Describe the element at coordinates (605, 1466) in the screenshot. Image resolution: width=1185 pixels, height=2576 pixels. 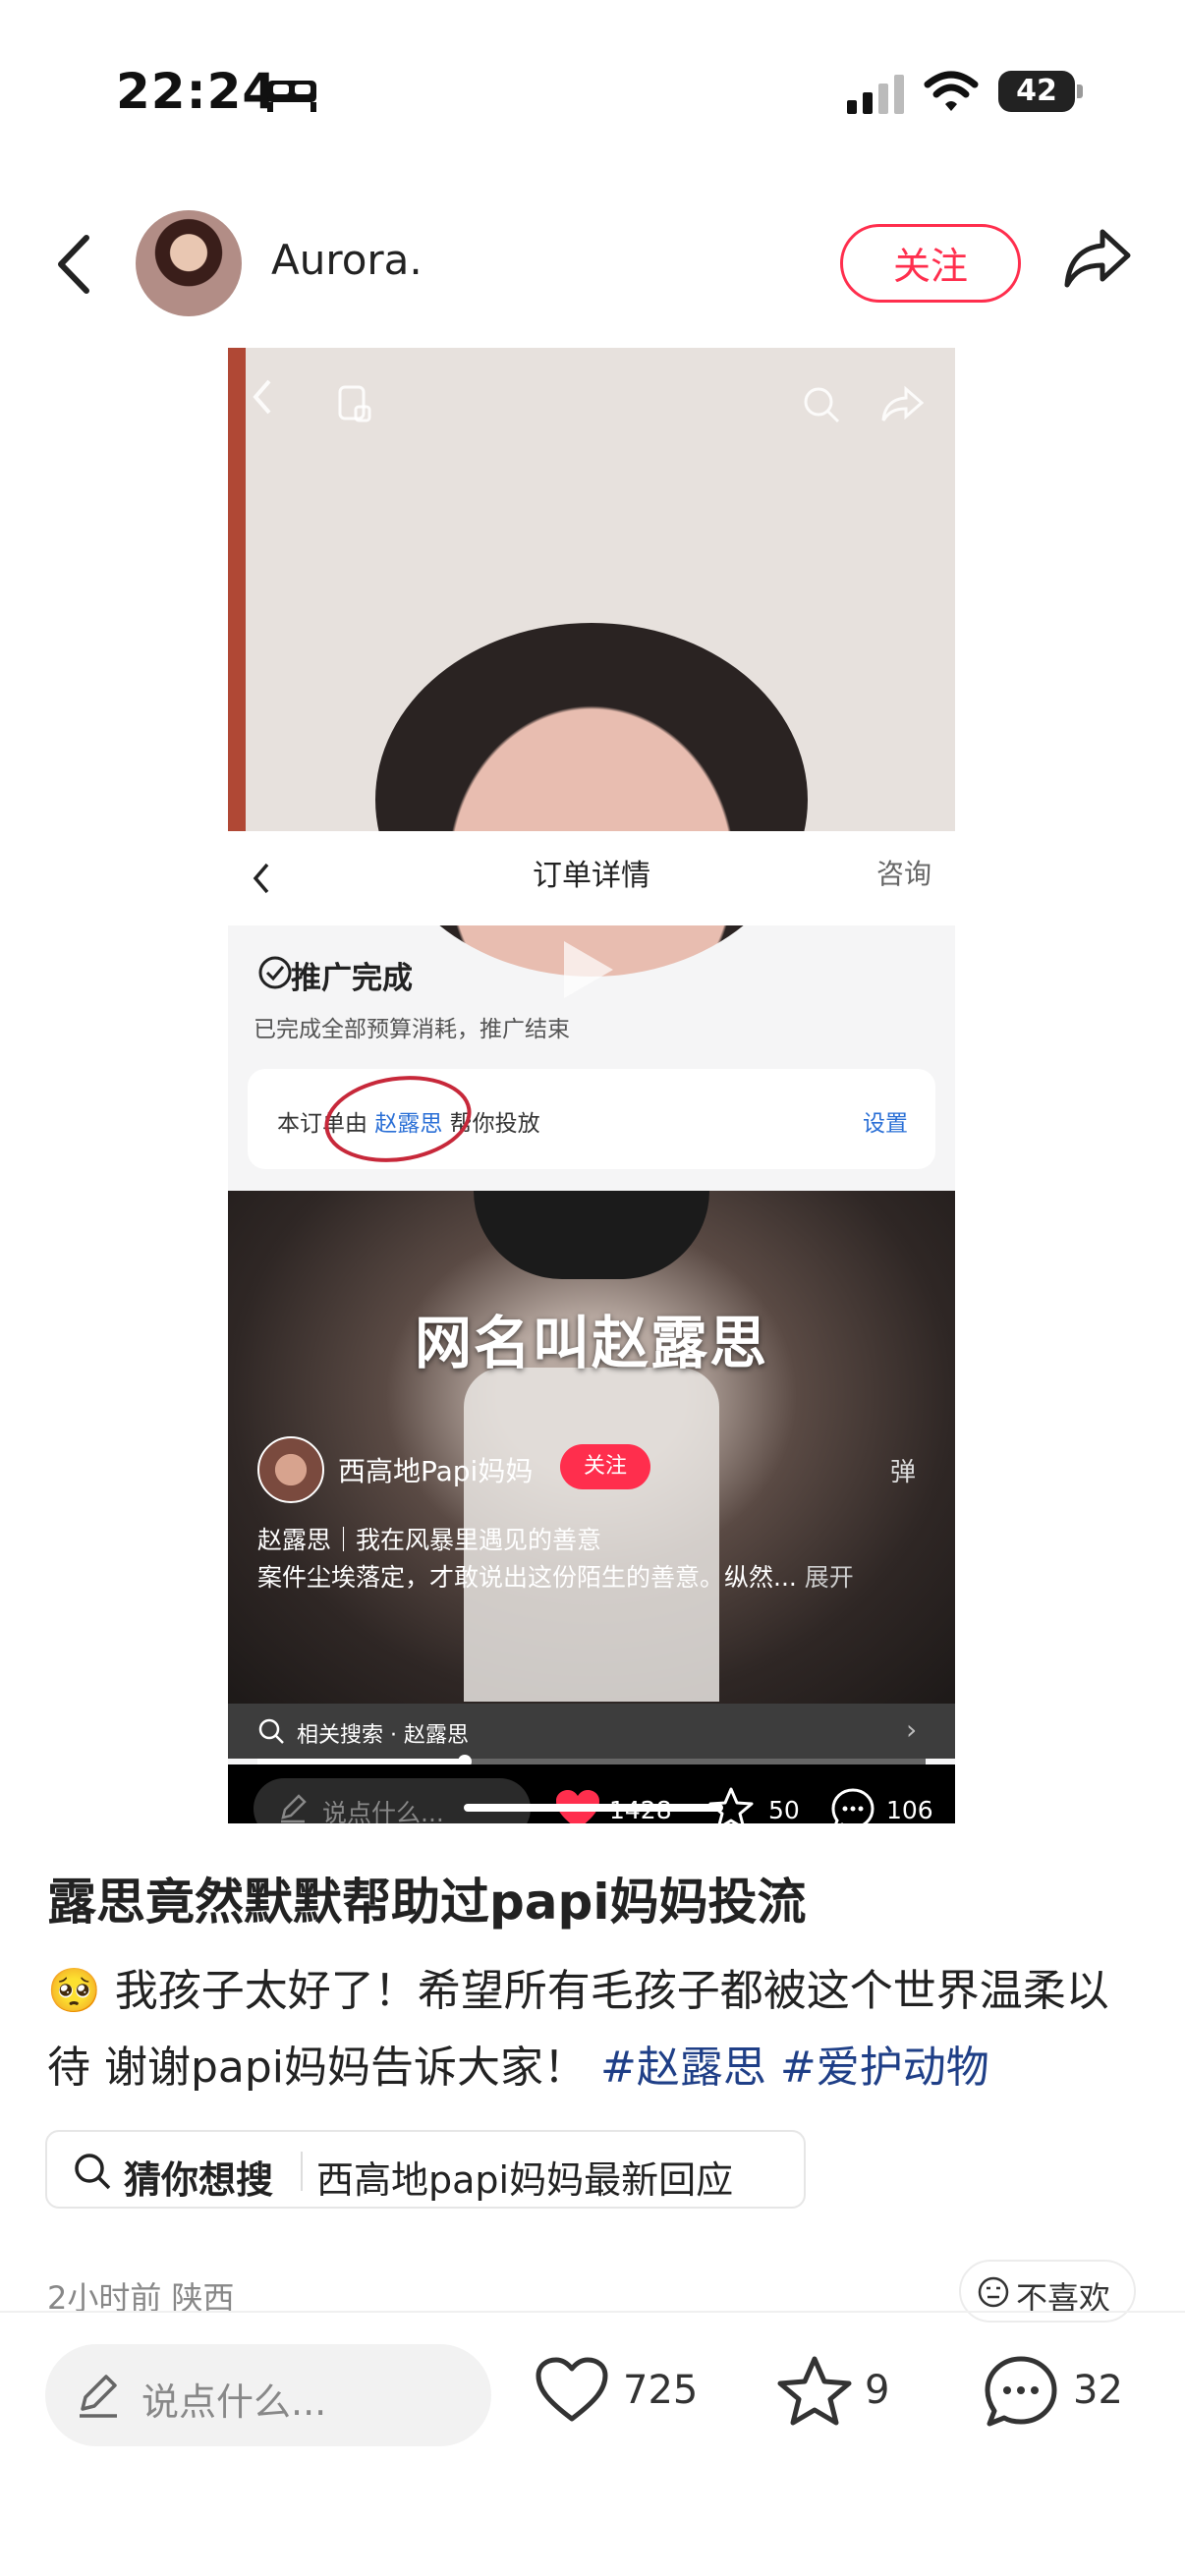
I see `video-follow-badge: 关注` at that location.